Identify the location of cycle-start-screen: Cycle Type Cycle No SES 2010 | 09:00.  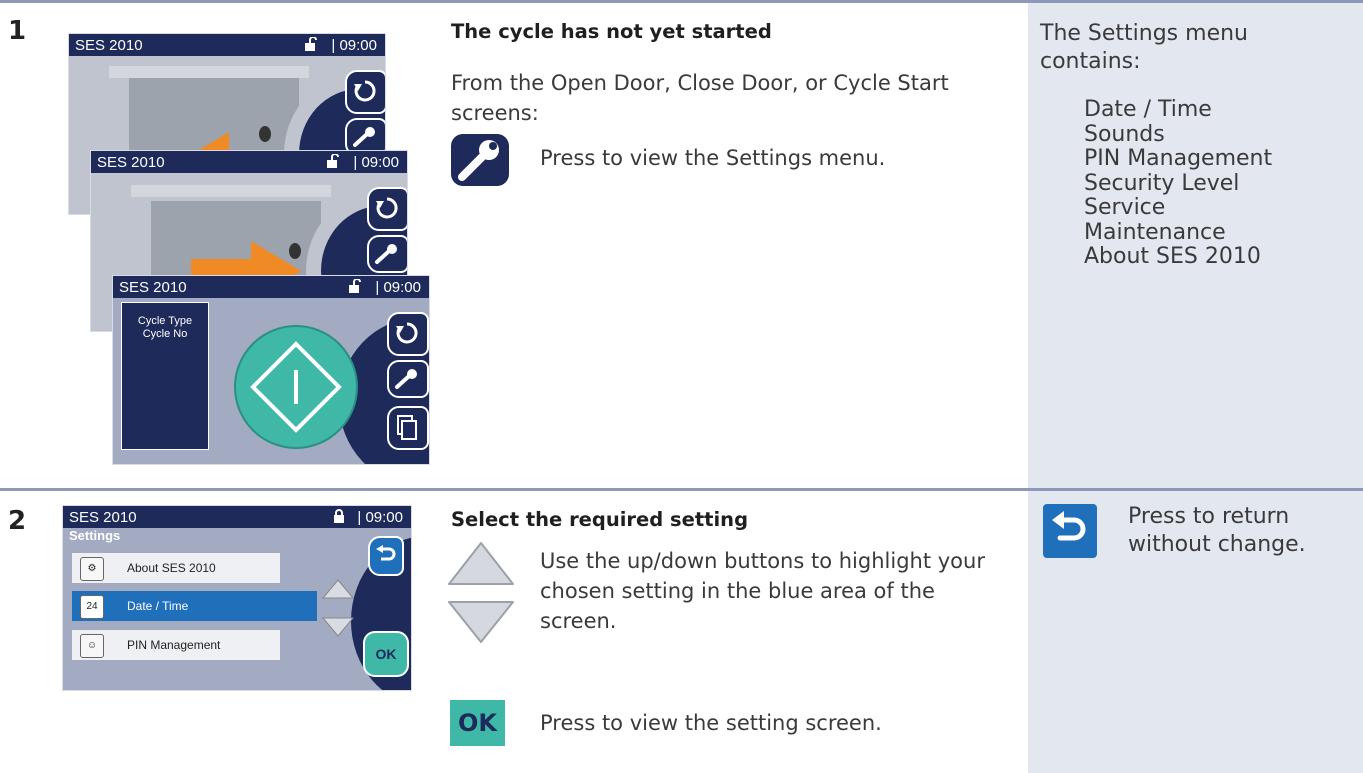
(271, 370).